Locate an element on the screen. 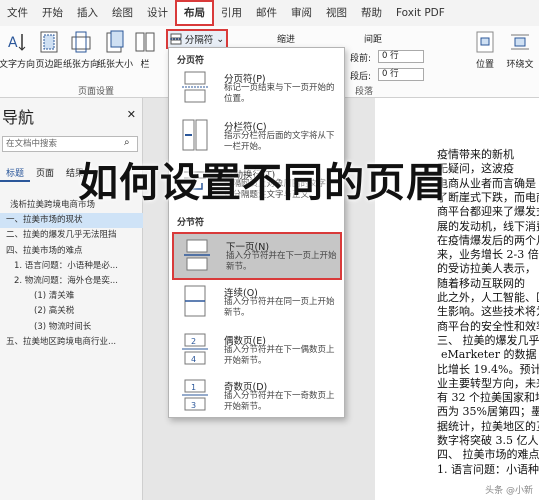 The height and width of the screenshot is (500, 539). tab-headings: 标题 is located at coordinates (15, 172).